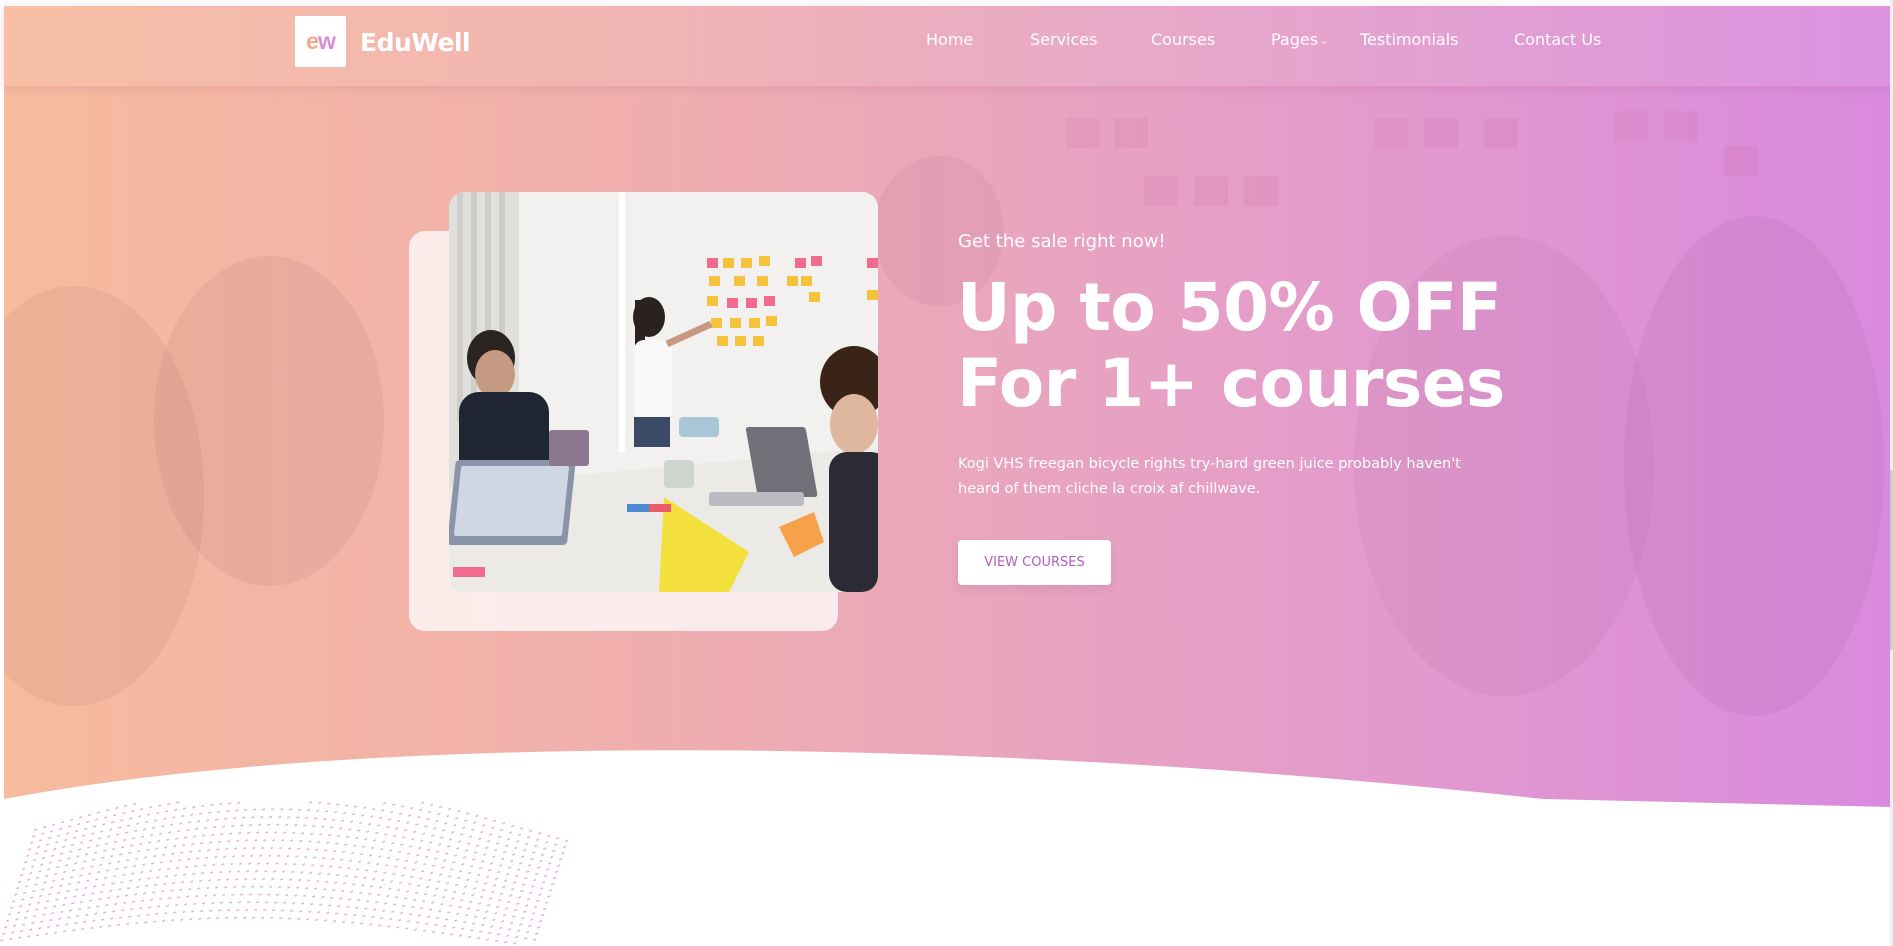 The width and height of the screenshot is (1893, 946). I want to click on decorative-dot-pattern, so click(284, 873).